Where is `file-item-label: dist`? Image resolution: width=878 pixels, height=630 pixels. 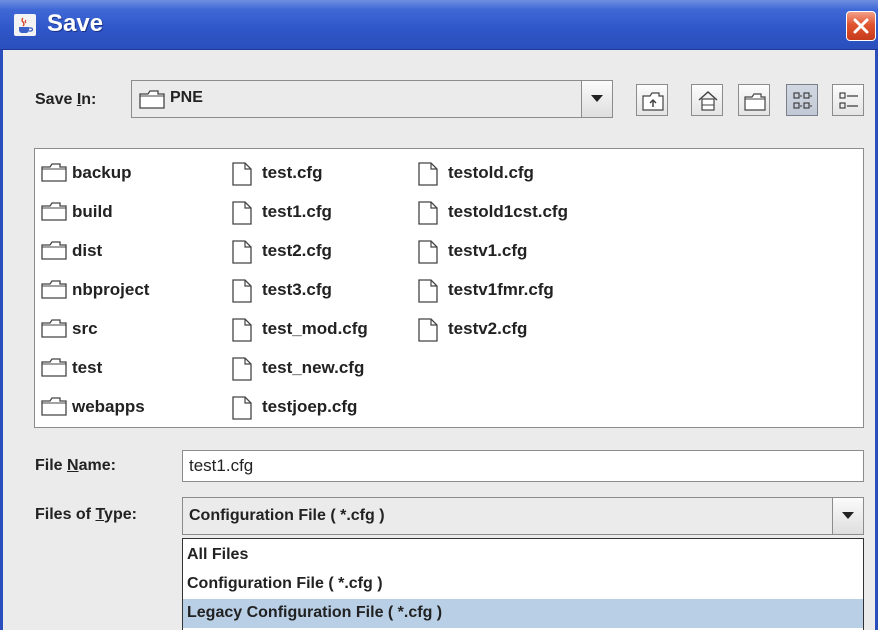 file-item-label: dist is located at coordinates (87, 250).